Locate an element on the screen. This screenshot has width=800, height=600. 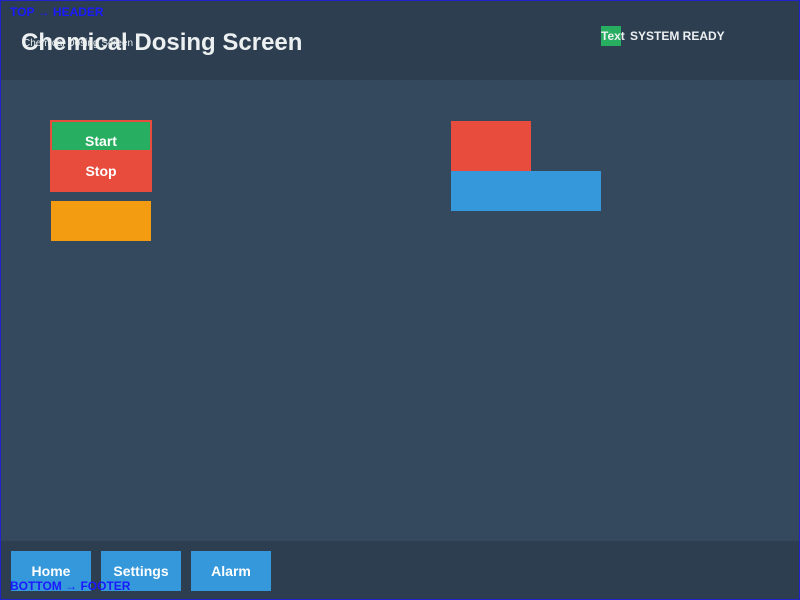
orange-button is located at coordinates (101, 221).